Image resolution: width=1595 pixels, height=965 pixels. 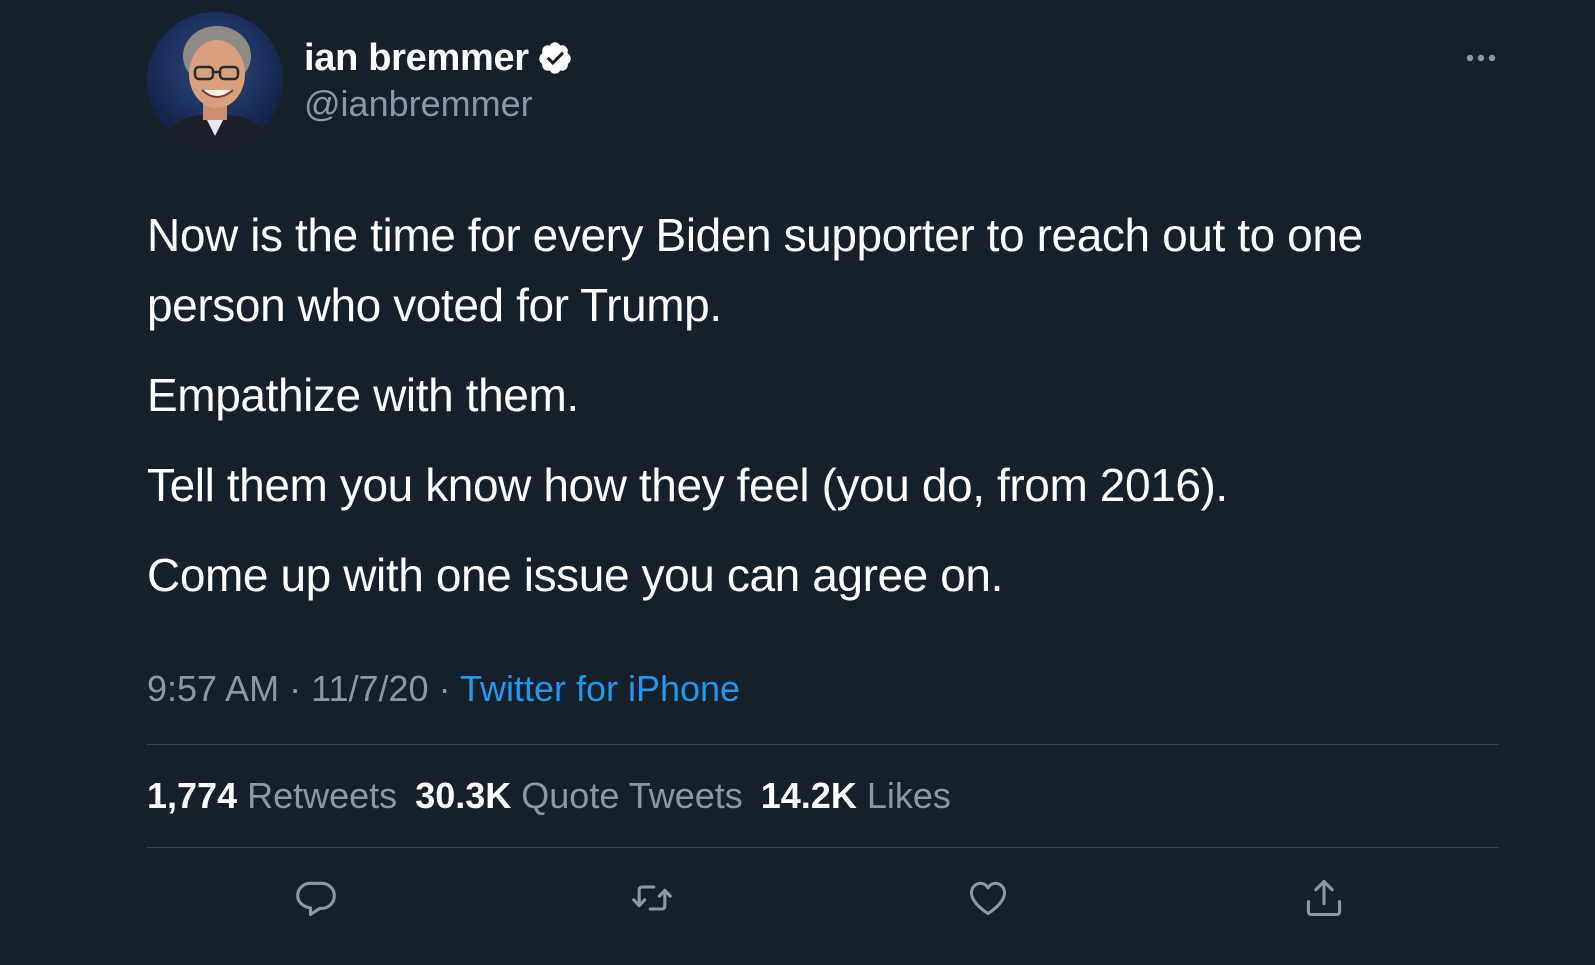 I want to click on name-row: ian bremmer, so click(x=438, y=58).